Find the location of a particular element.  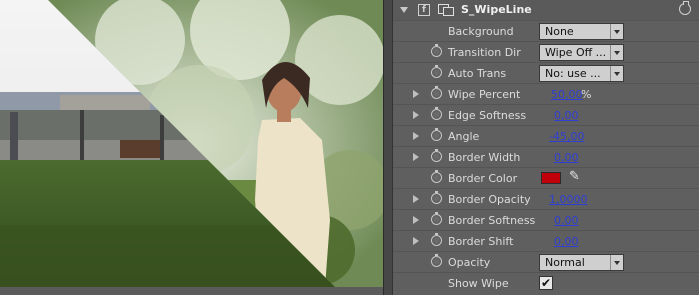

prop-label: Border Opacity is located at coordinates (489, 199).